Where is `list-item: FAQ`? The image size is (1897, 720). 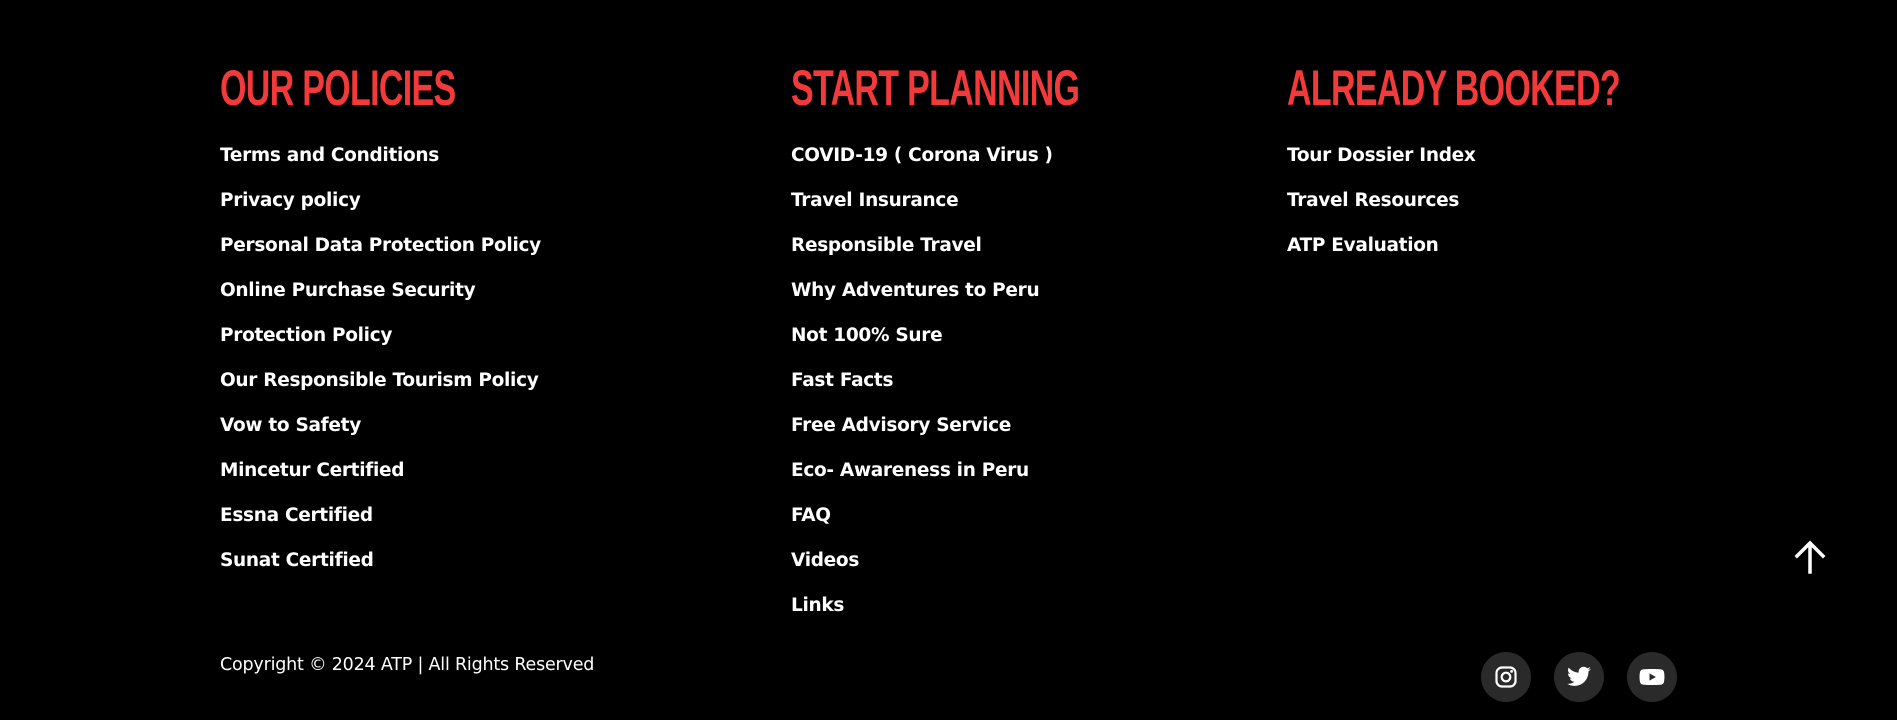
list-item: FAQ is located at coordinates (1003, 528).